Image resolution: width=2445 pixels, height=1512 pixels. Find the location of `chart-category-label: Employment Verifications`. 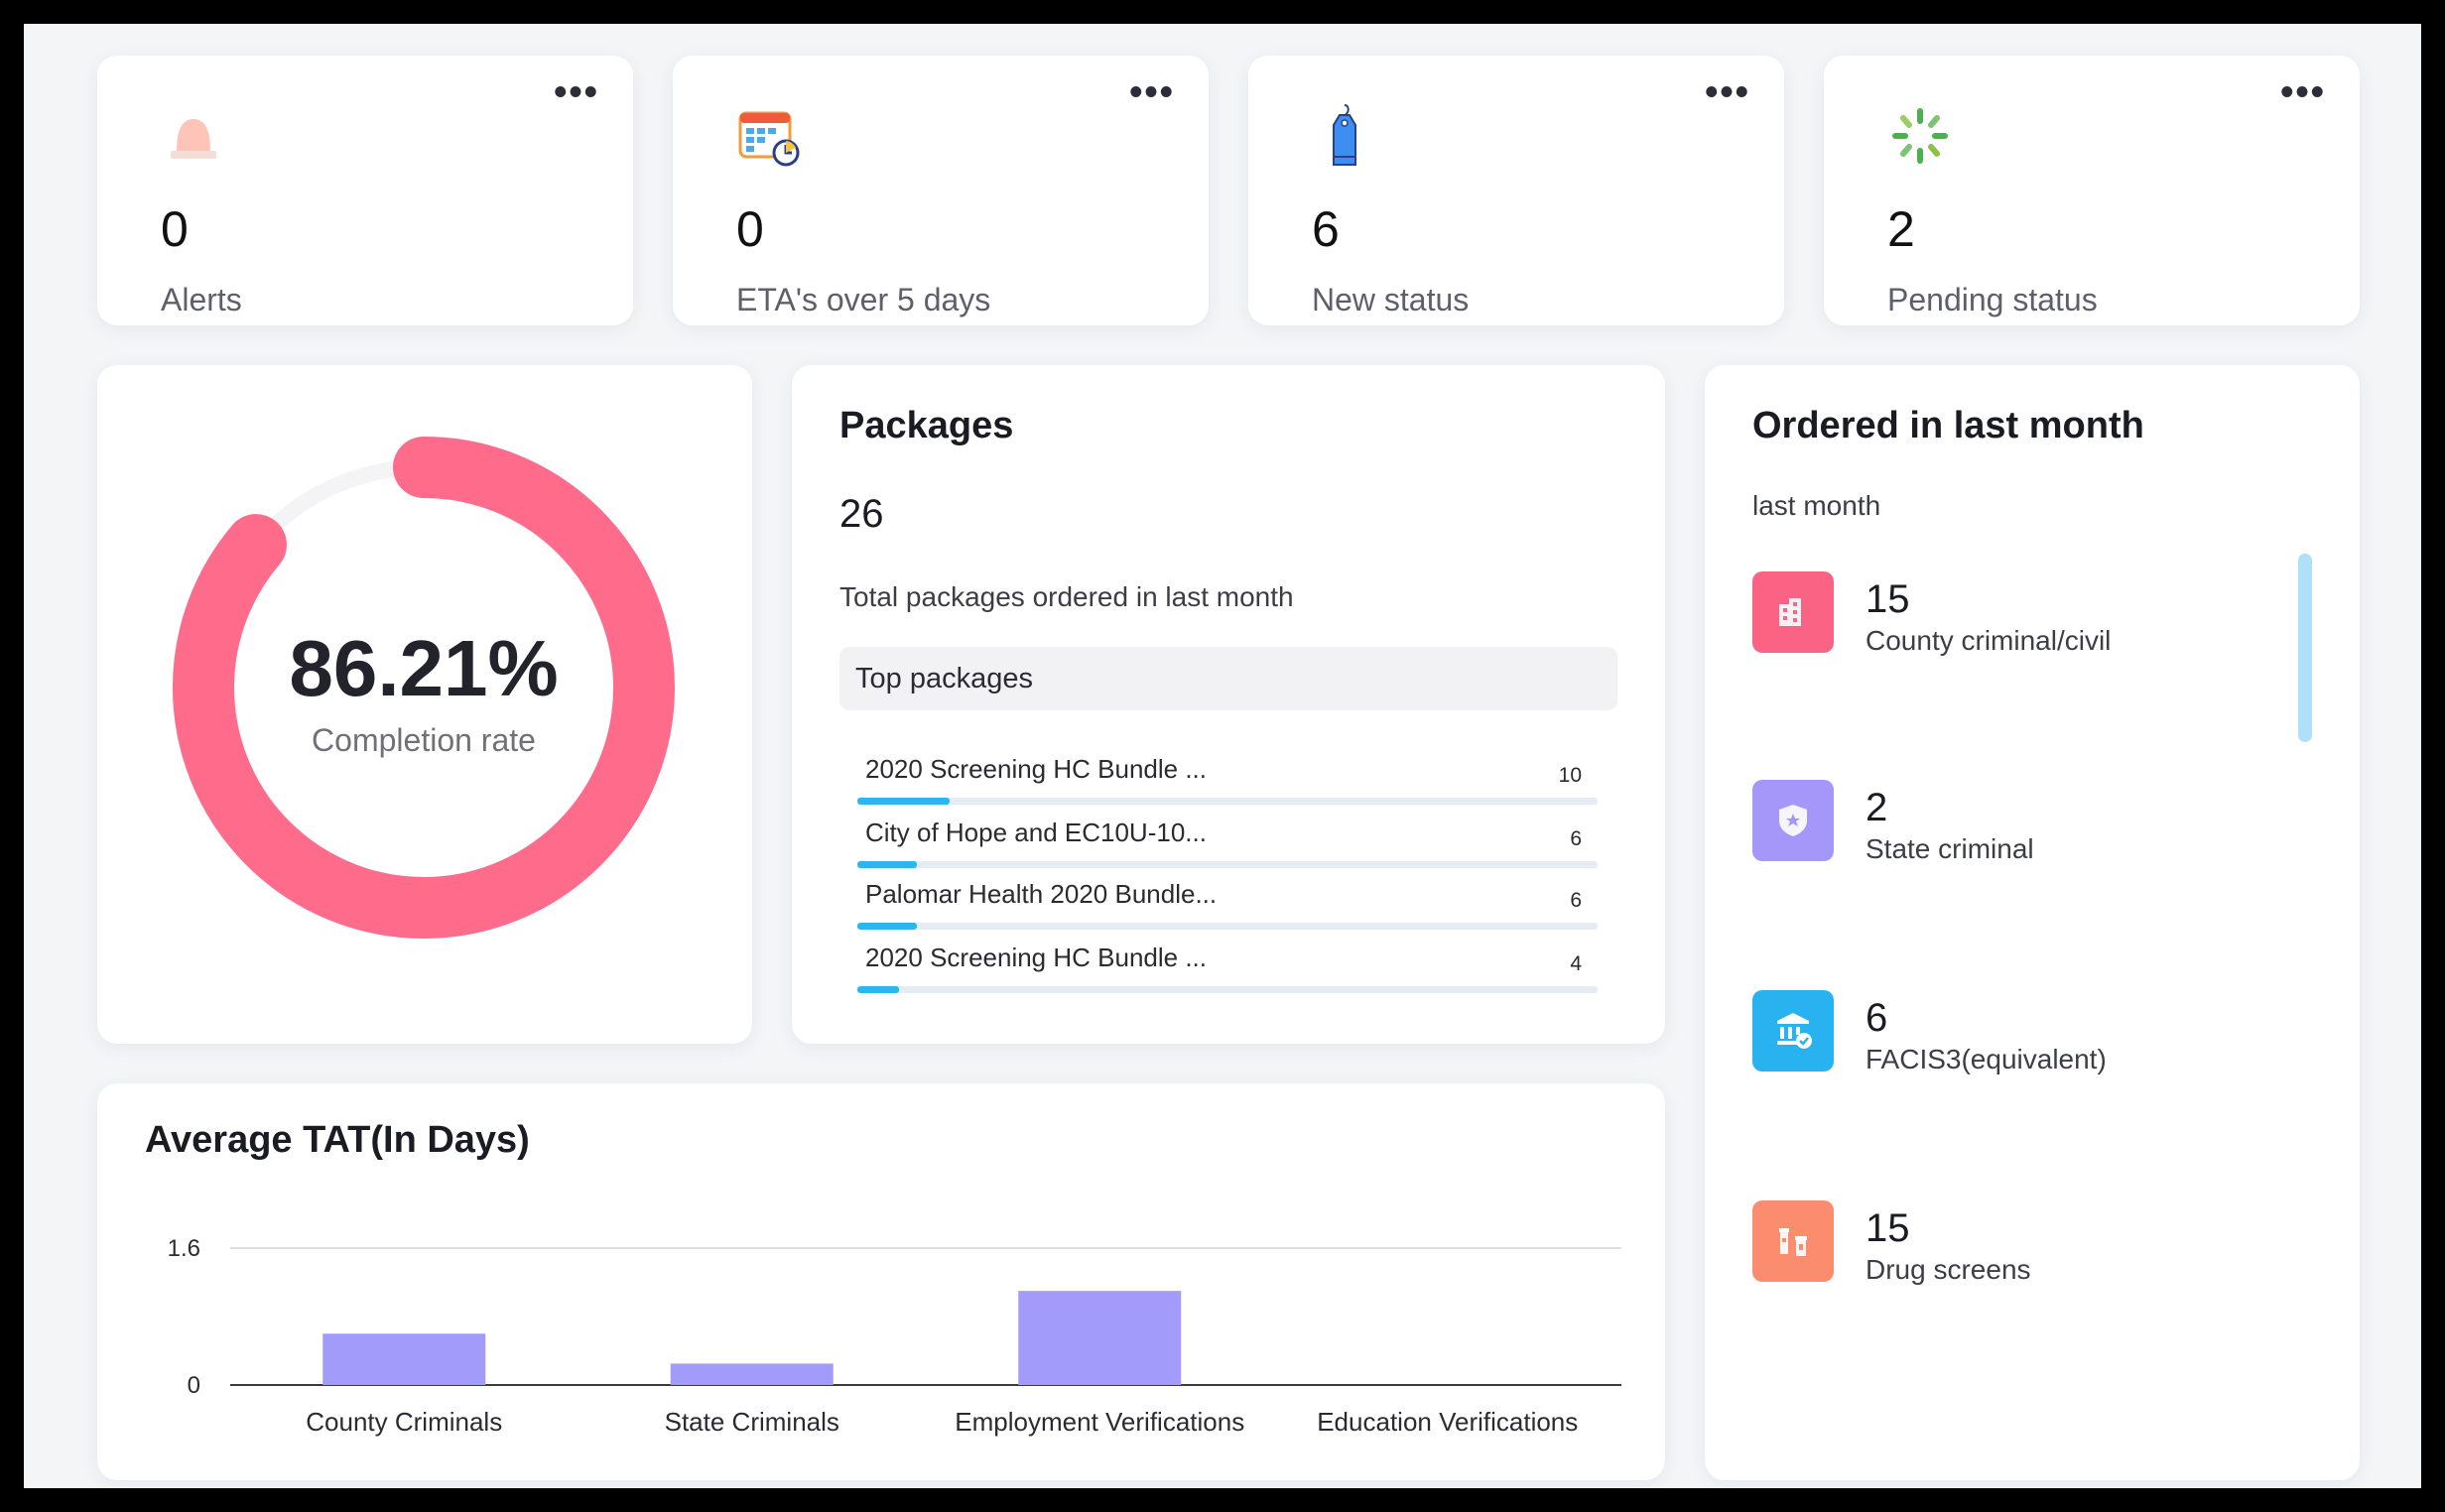

chart-category-label: Employment Verifications is located at coordinates (1099, 1422).